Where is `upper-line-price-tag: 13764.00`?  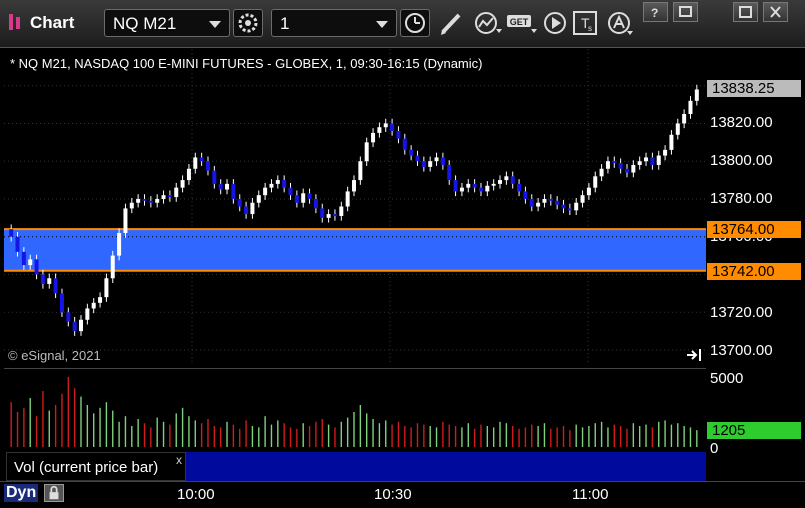
upper-line-price-tag: 13764.00 is located at coordinates (754, 229).